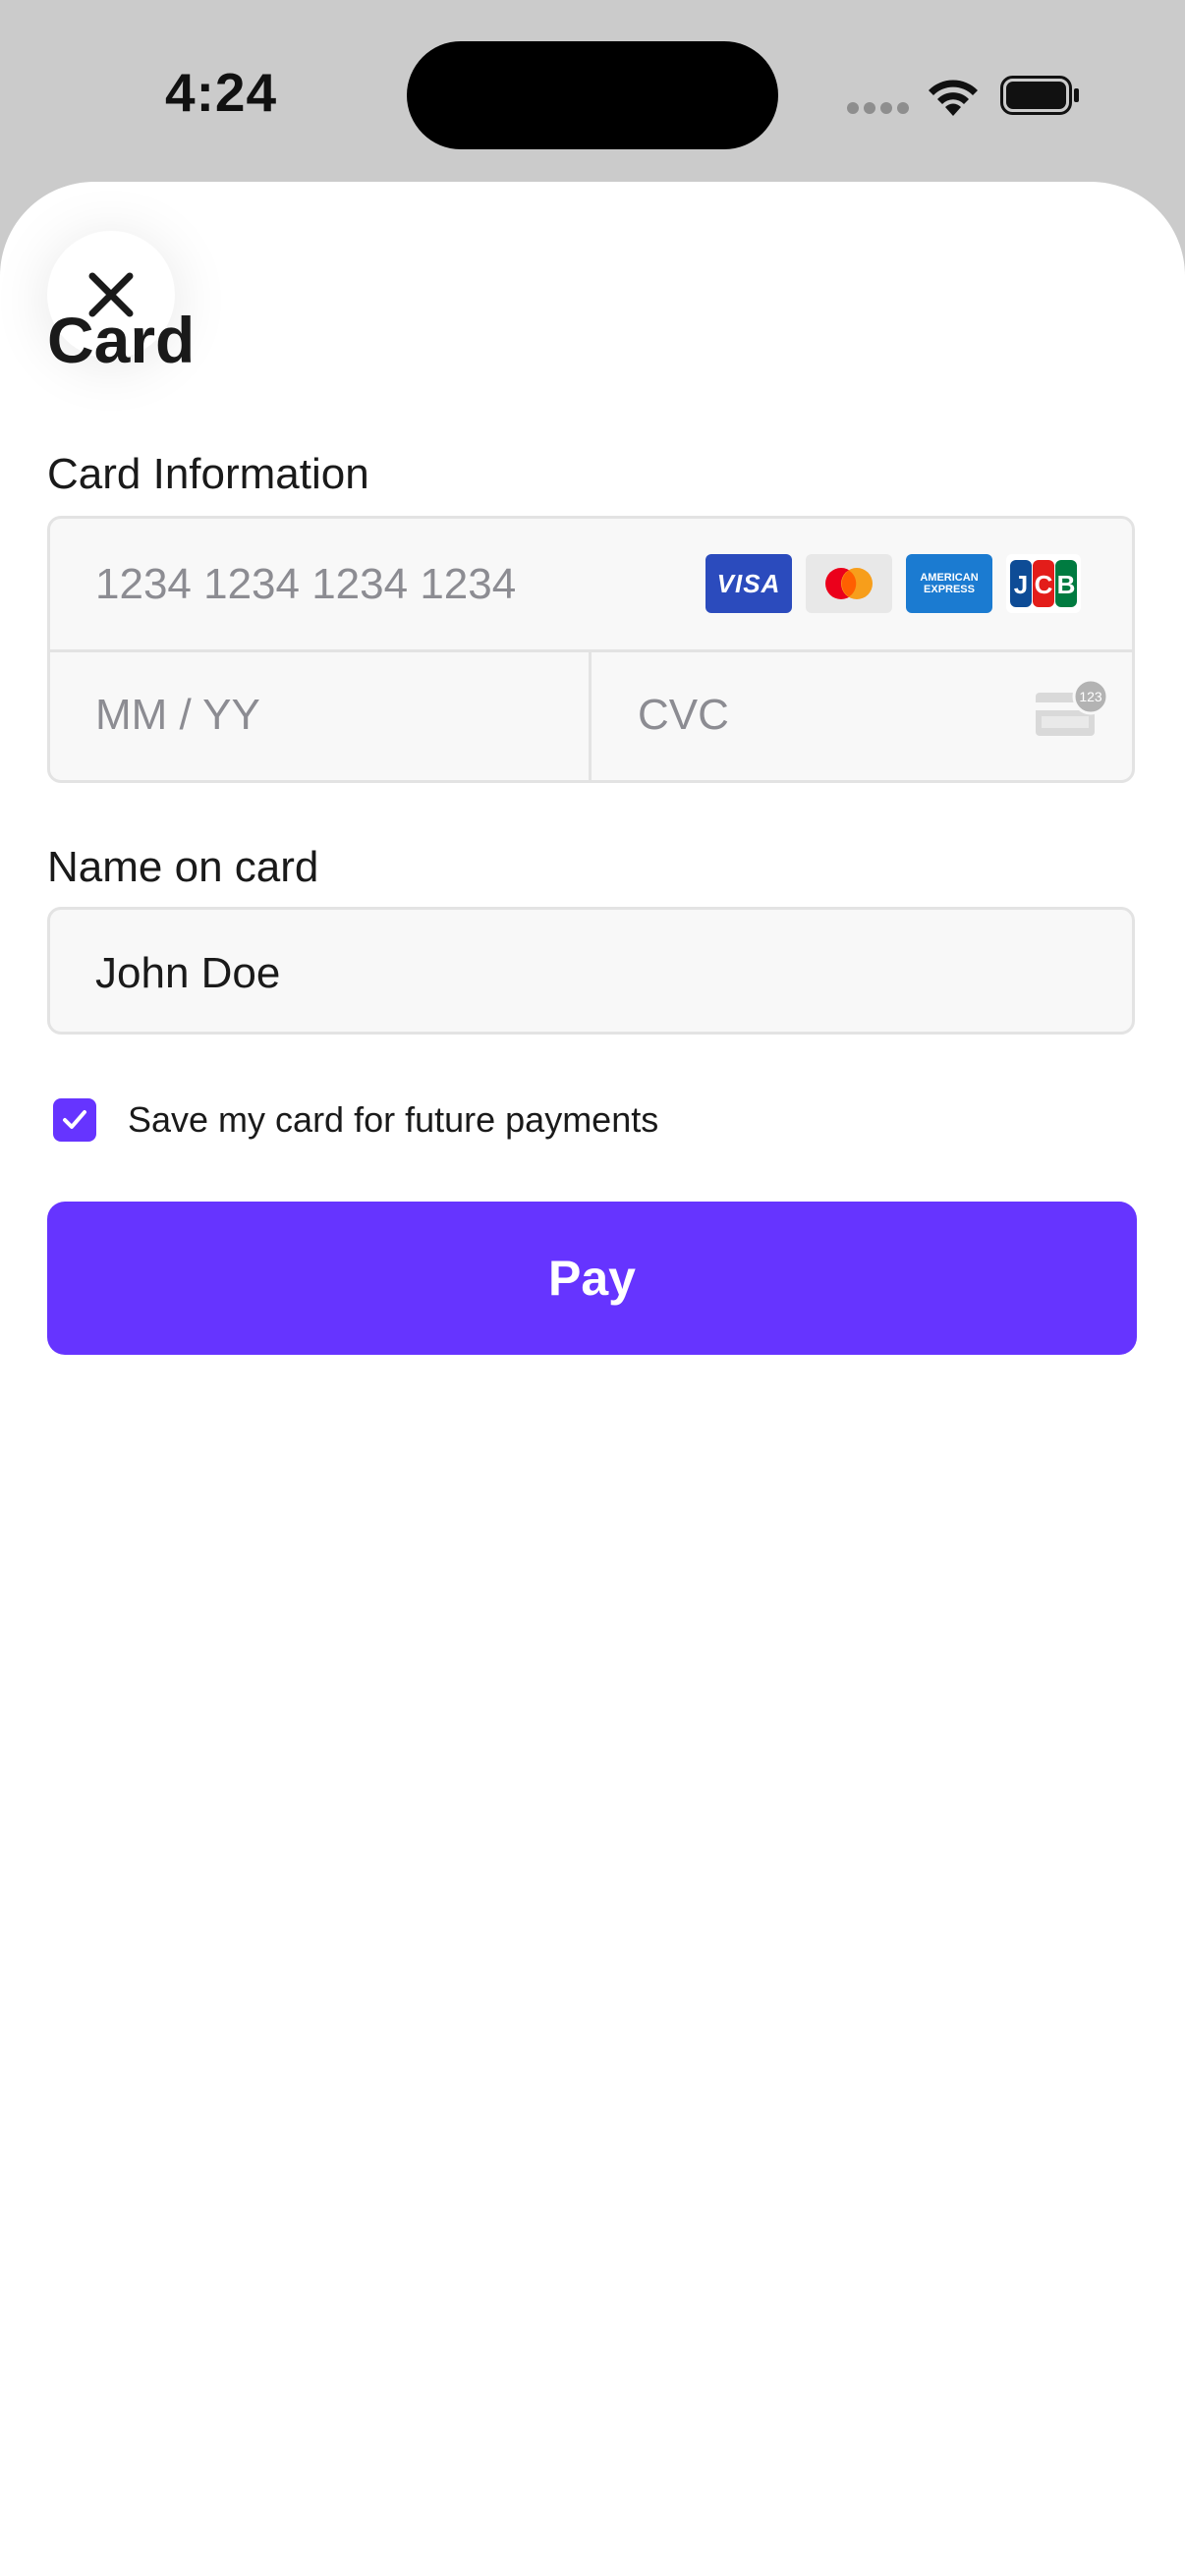 This screenshot has width=1185, height=2576. What do you see at coordinates (208, 474) in the screenshot?
I see `card-information-label: Card Information` at bounding box center [208, 474].